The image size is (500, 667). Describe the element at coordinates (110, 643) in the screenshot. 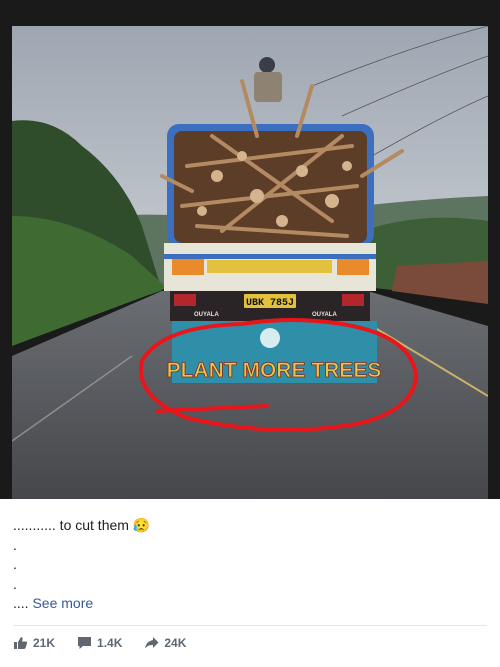

I see `comment-count: 1.4K` at that location.